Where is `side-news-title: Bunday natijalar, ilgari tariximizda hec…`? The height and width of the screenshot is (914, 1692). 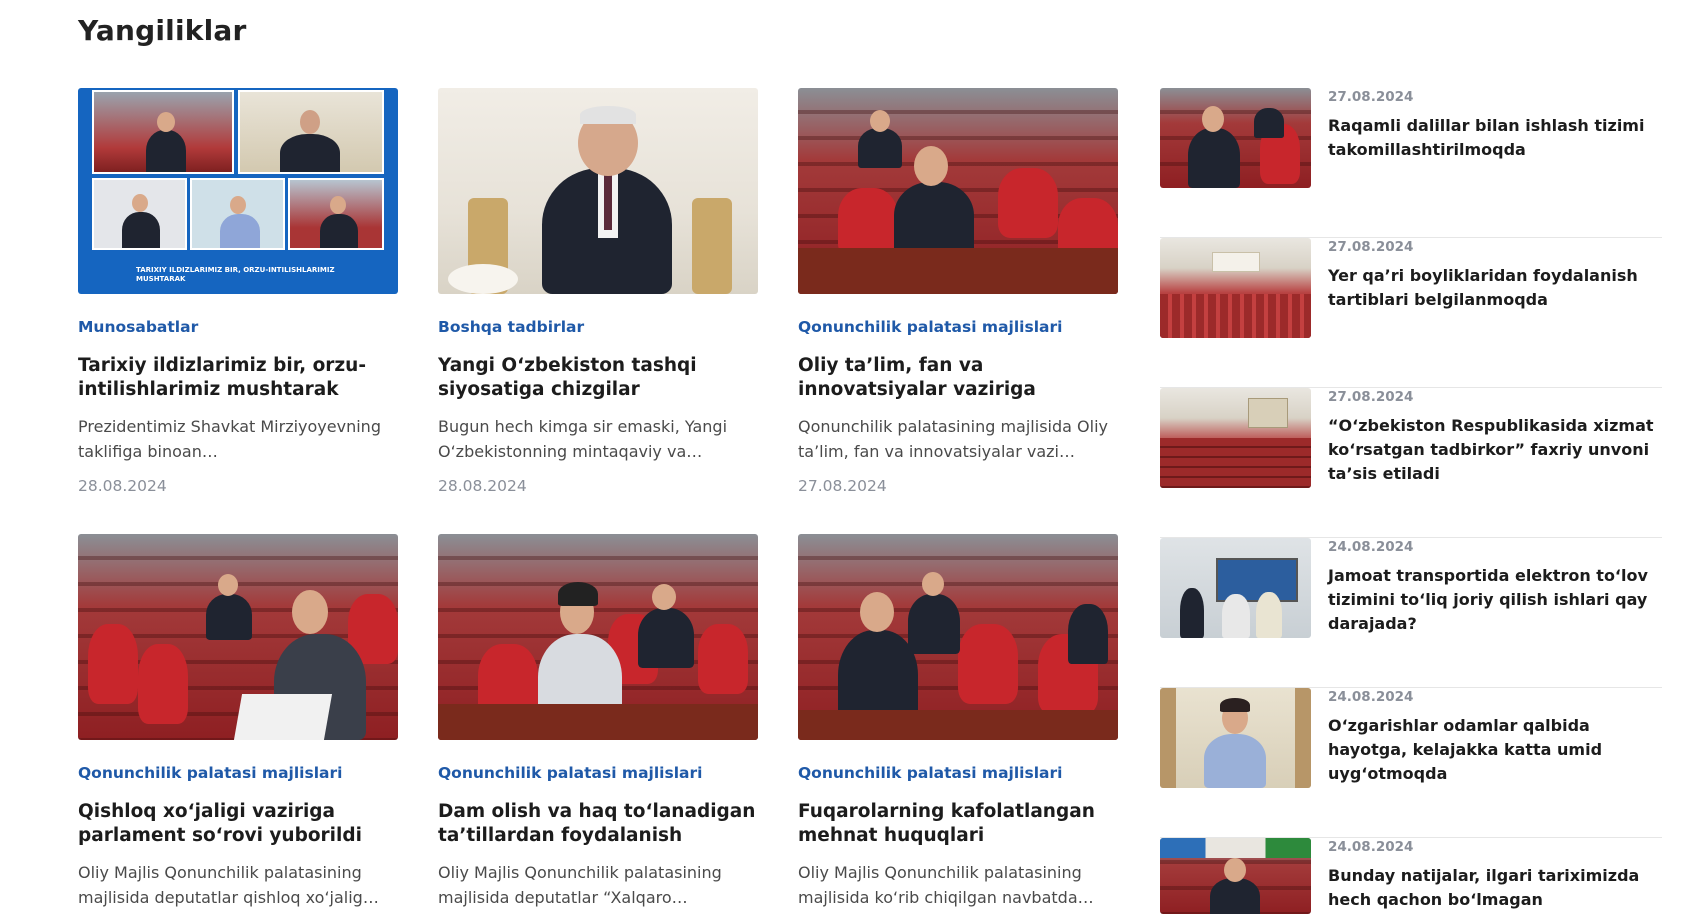
side-news-title: Bunday natijalar, ilgari tariximizda hec… is located at coordinates (1495, 888).